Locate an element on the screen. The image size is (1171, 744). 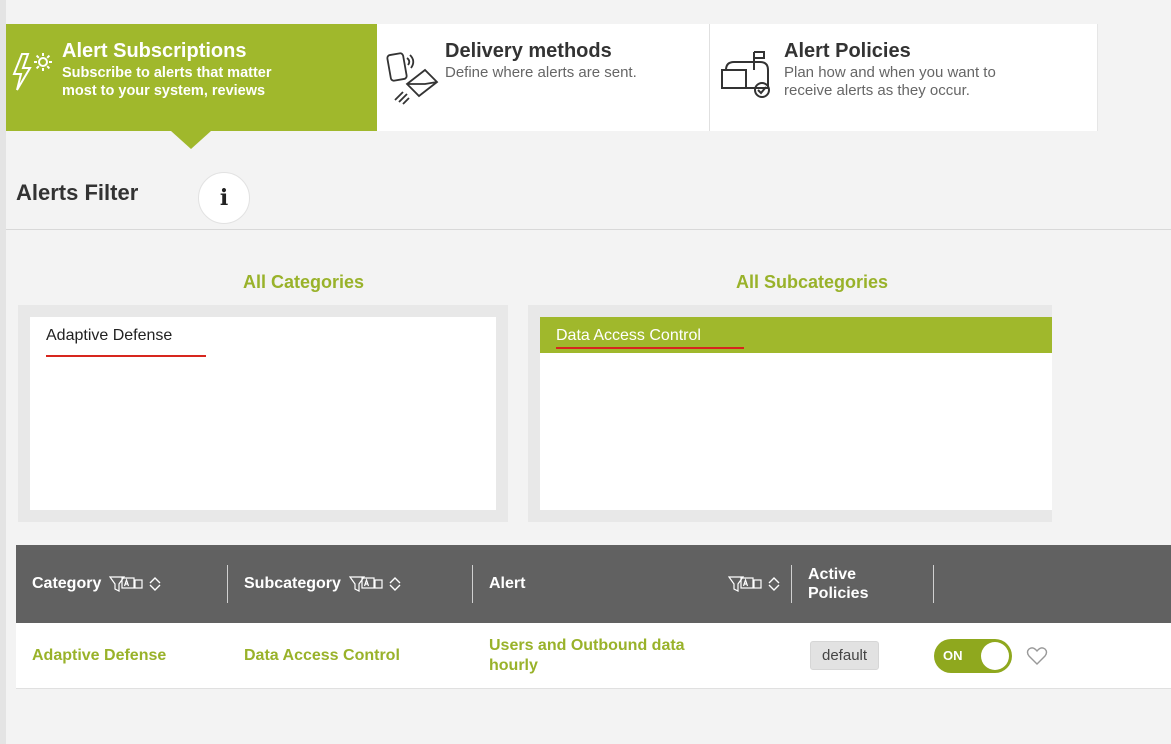
info-icon: i is located at coordinates (224, 198).